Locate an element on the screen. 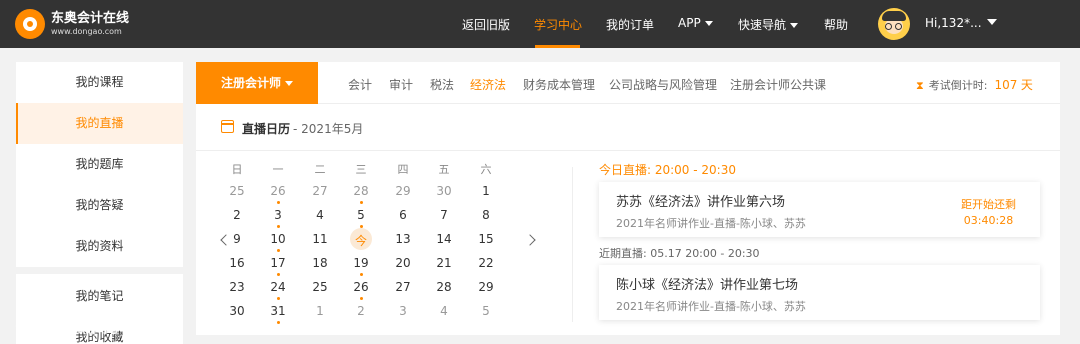 This screenshot has width=1080, height=344. weekday-header: 五 is located at coordinates (444, 169).